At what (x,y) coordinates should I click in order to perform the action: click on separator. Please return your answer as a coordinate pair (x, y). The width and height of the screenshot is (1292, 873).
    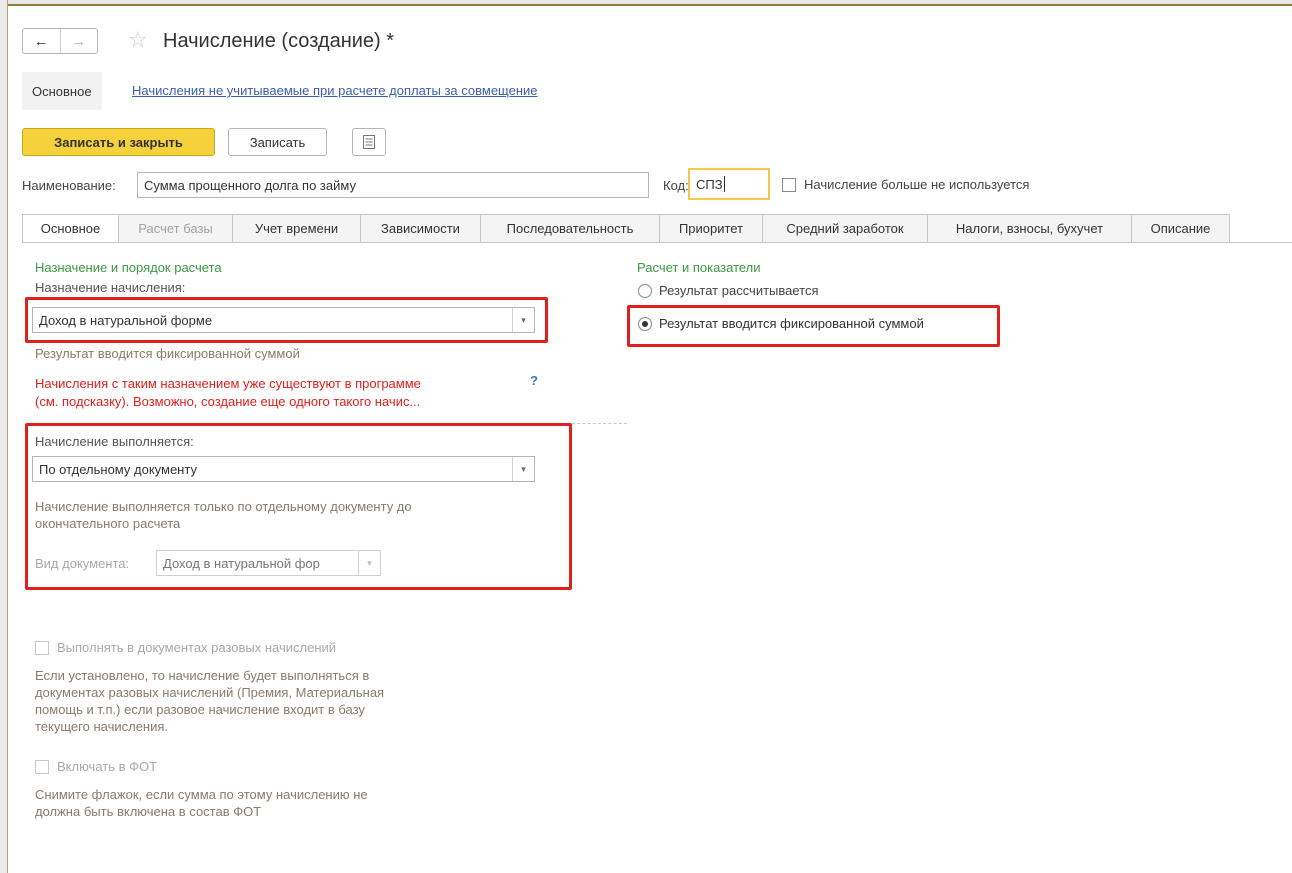
    Looking at the image, I should click on (599, 423).